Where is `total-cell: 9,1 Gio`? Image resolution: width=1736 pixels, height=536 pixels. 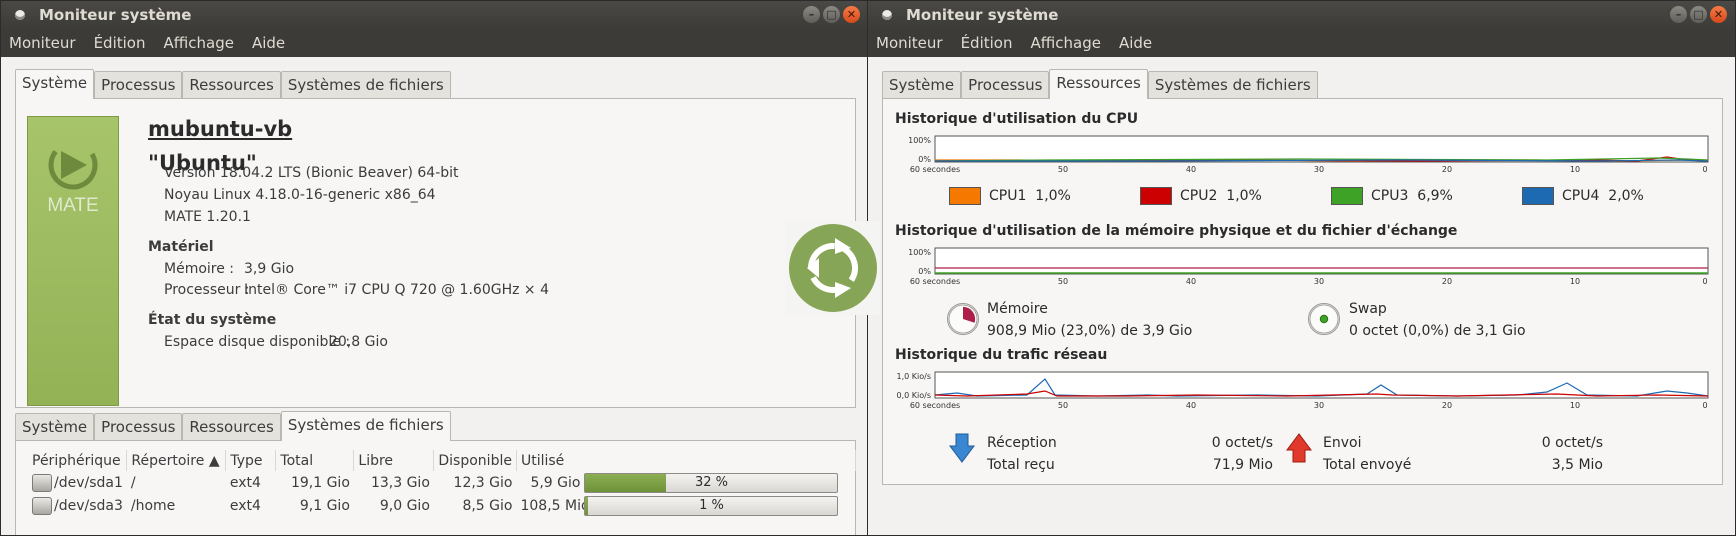
total-cell: 9,1 Gio is located at coordinates (324, 505).